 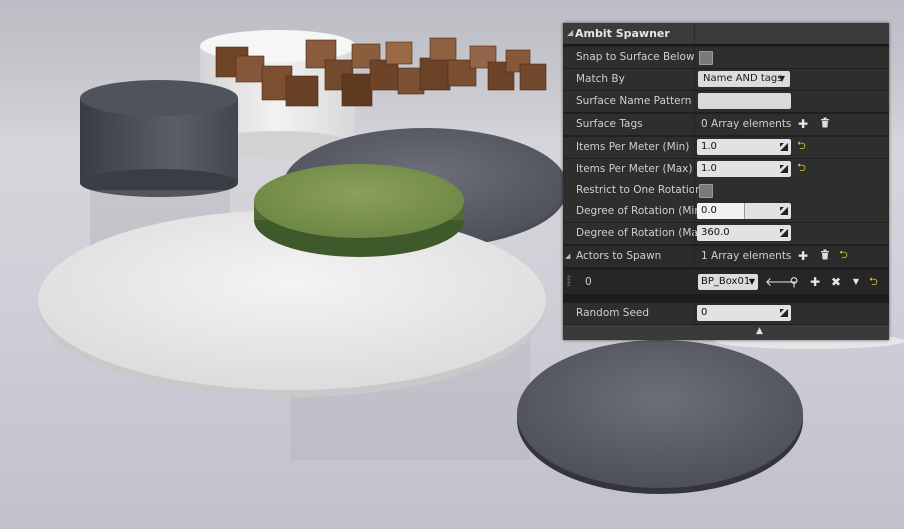 I want to click on actor-asset-name: BP_Box01, so click(x=726, y=281).